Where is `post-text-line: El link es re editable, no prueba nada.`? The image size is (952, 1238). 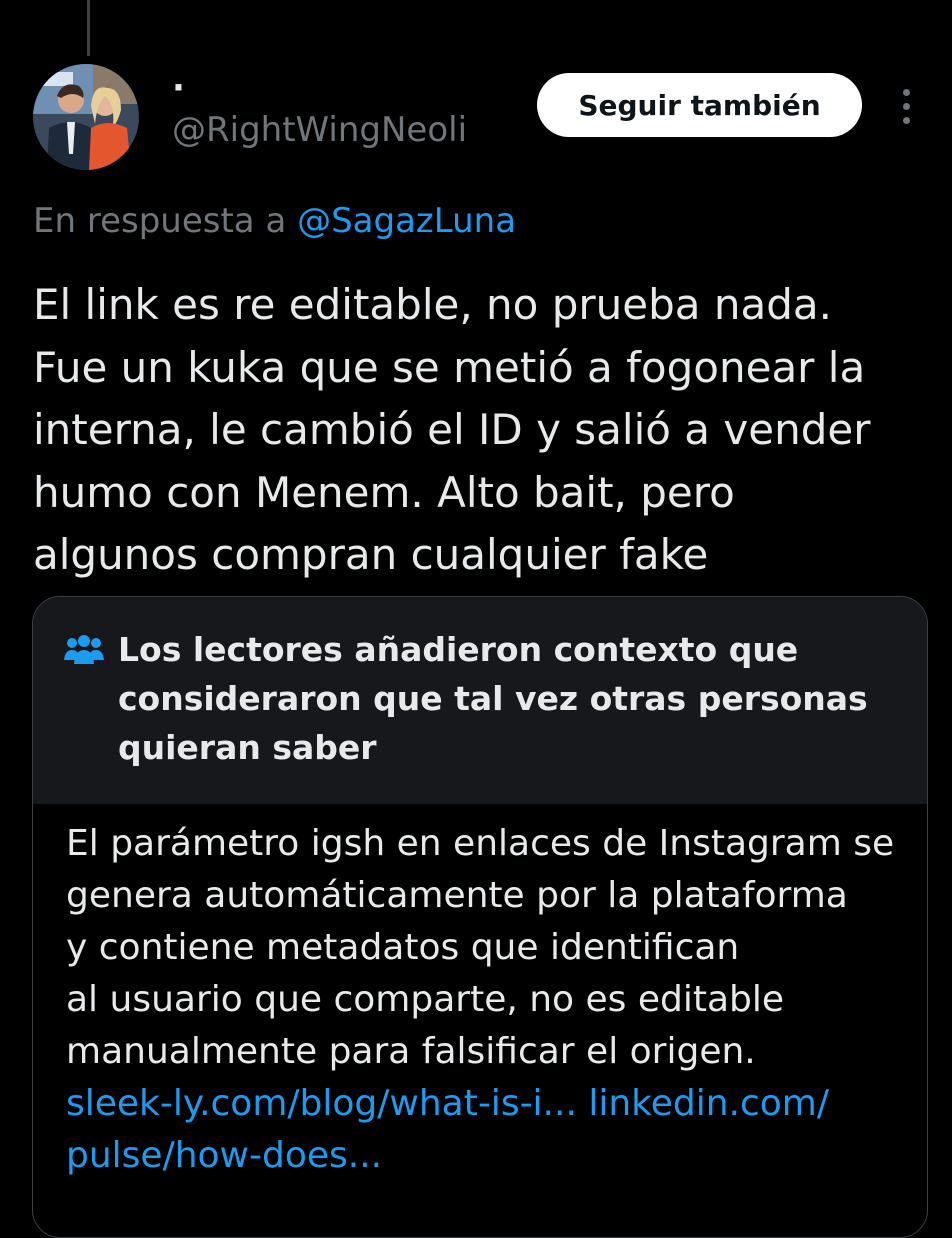 post-text-line: El link es re editable, no prueba nada. is located at coordinates (432, 304).